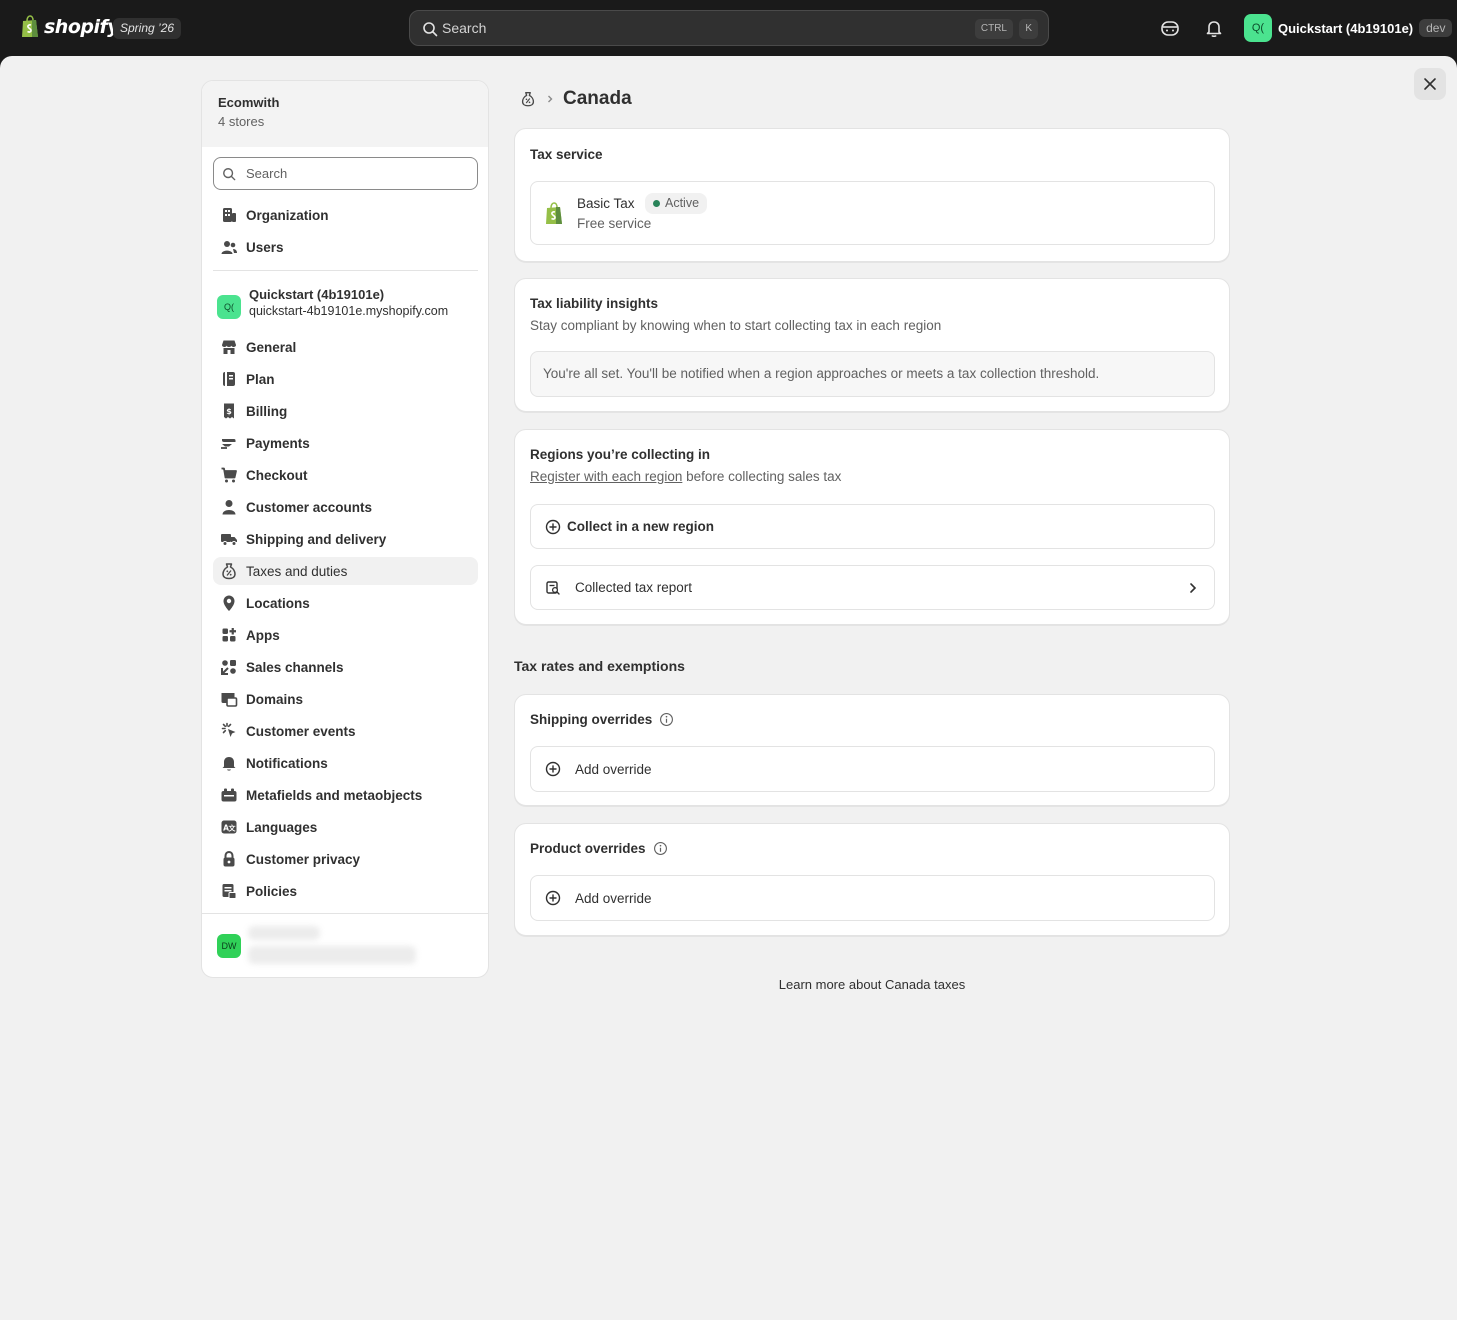 This screenshot has height=1320, width=1457. What do you see at coordinates (345, 347) in the screenshot?
I see `sidebar-item-general: General` at bounding box center [345, 347].